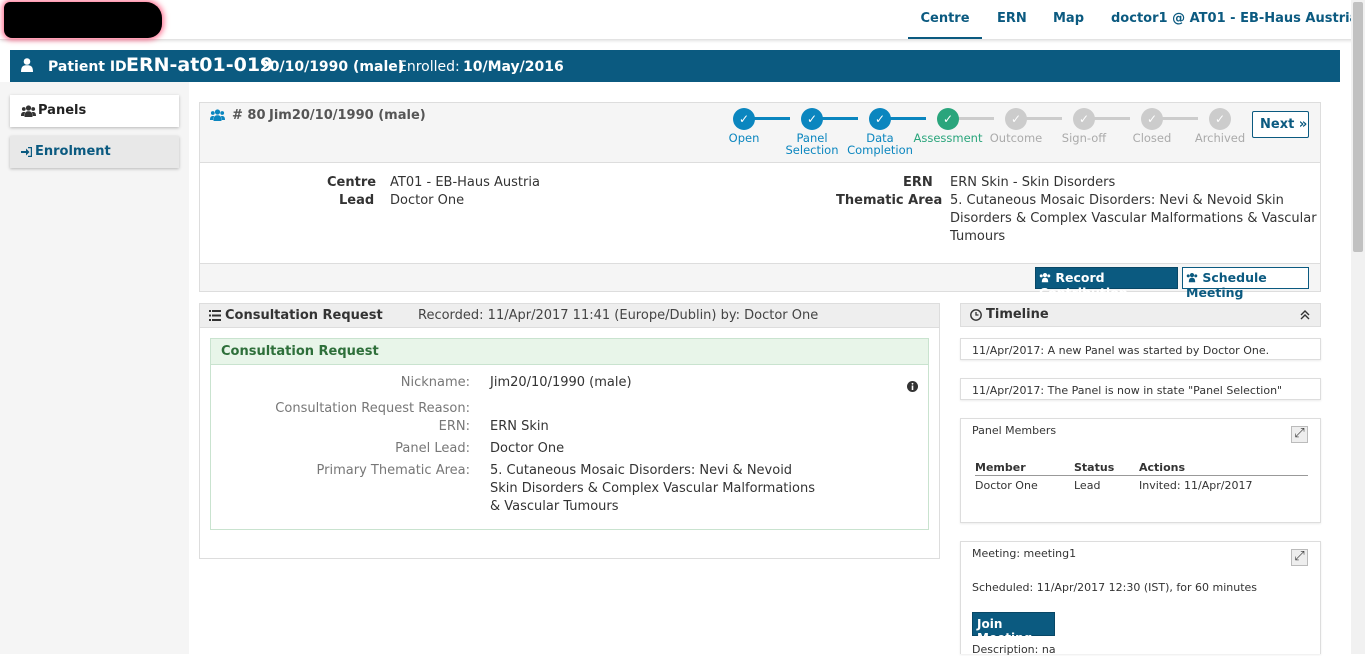  What do you see at coordinates (912, 386) in the screenshot?
I see `info-icon` at bounding box center [912, 386].